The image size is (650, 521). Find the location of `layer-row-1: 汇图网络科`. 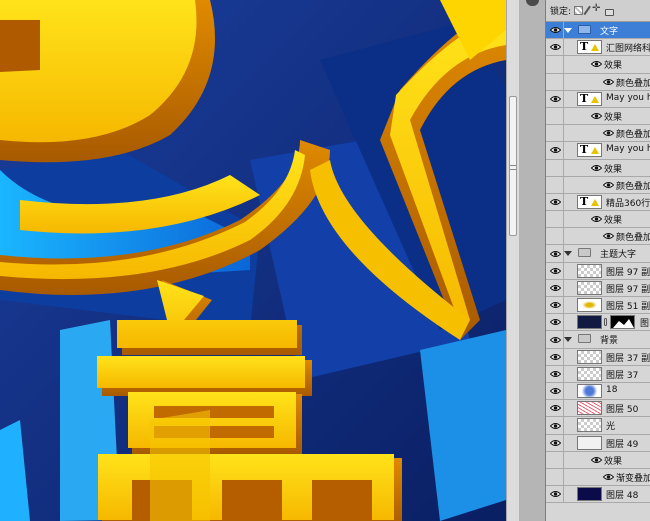

layer-row-1: 汇图网络科 is located at coordinates (598, 48).